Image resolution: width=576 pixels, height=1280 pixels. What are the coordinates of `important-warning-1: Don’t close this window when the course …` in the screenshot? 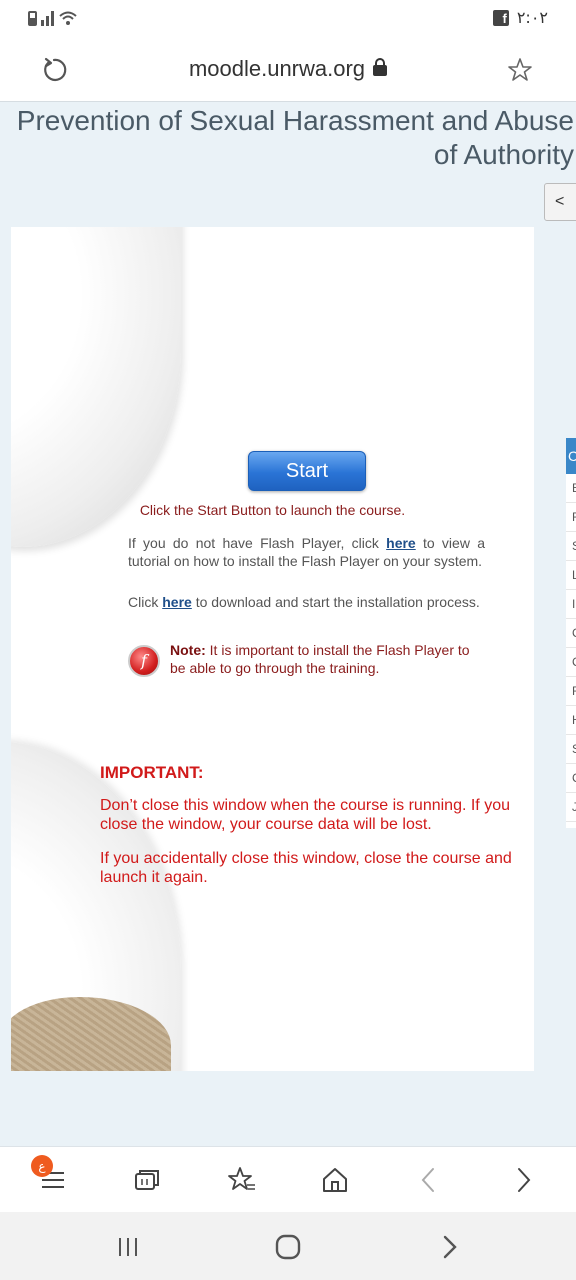 It's located at (305, 815).